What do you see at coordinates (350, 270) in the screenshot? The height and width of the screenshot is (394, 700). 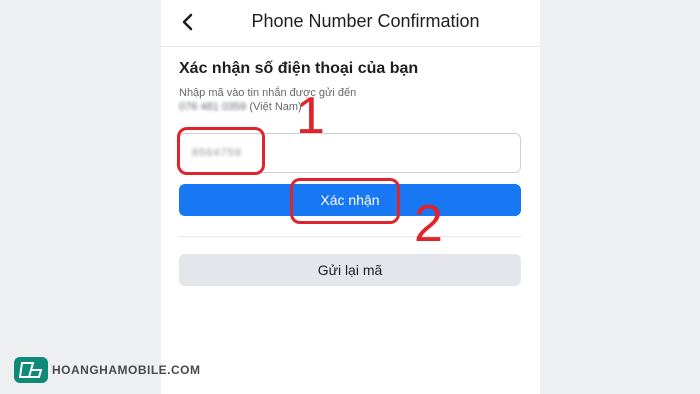 I see `resend-code-button: Gửi lại mã` at bounding box center [350, 270].